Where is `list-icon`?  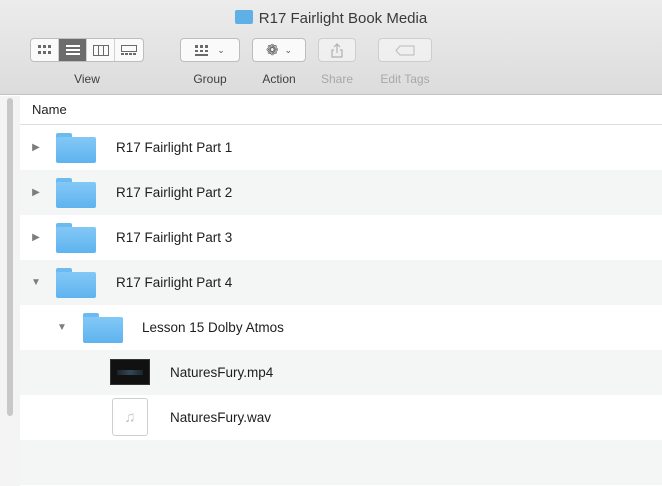
list-icon is located at coordinates (72, 50).